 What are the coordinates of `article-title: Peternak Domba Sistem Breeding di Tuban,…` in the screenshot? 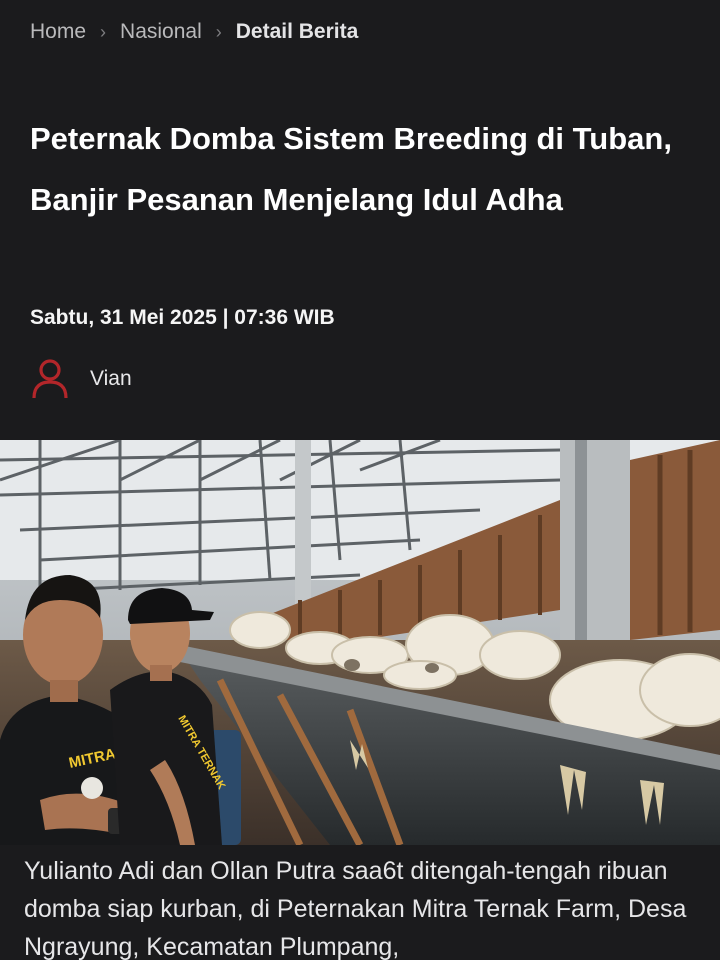 It's located at (351, 169).